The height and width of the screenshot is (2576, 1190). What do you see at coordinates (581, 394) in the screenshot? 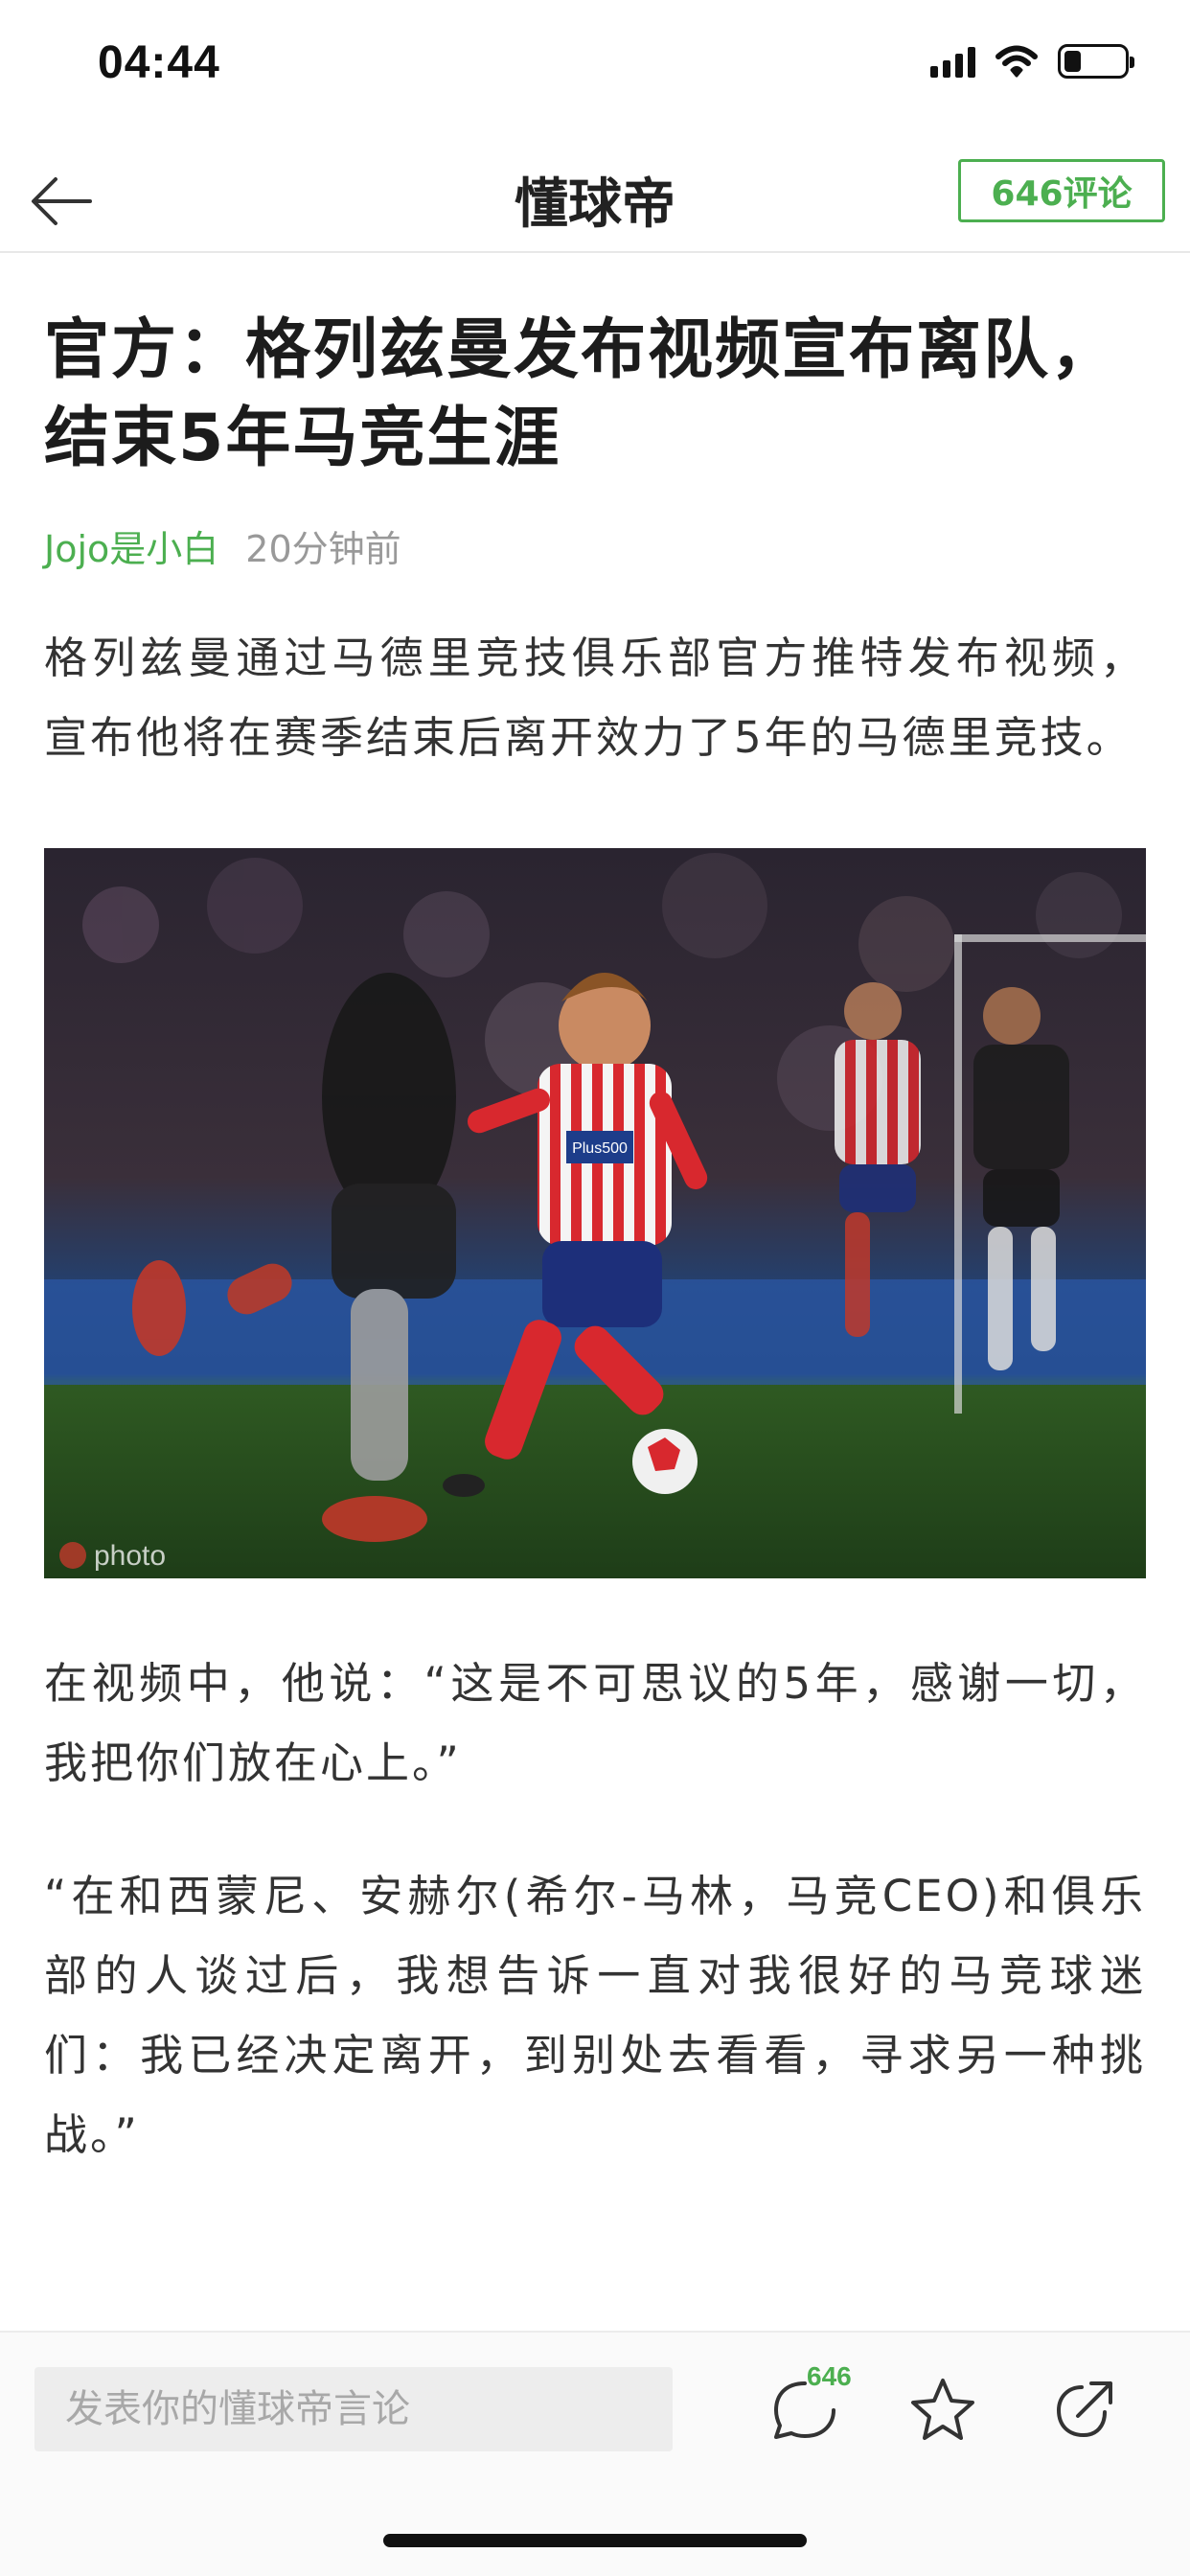
I see `article-title: 官方：格列兹曼发布视频宣布离队，结束5年马竞生涯` at bounding box center [581, 394].